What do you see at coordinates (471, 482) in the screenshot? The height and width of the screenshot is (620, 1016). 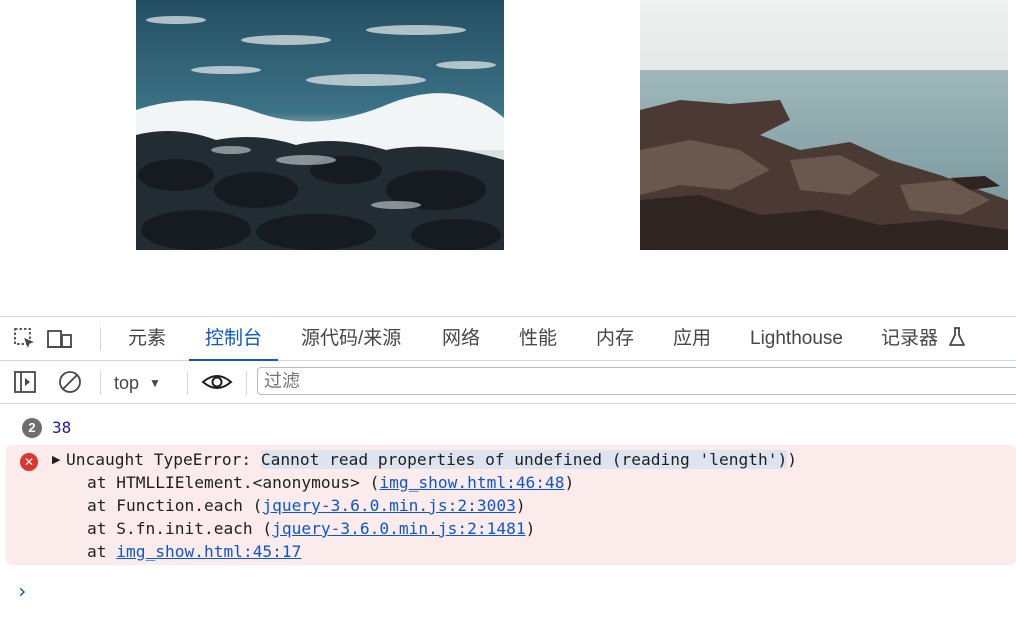 I see `stack-frame-link: img_show.html:46:48` at bounding box center [471, 482].